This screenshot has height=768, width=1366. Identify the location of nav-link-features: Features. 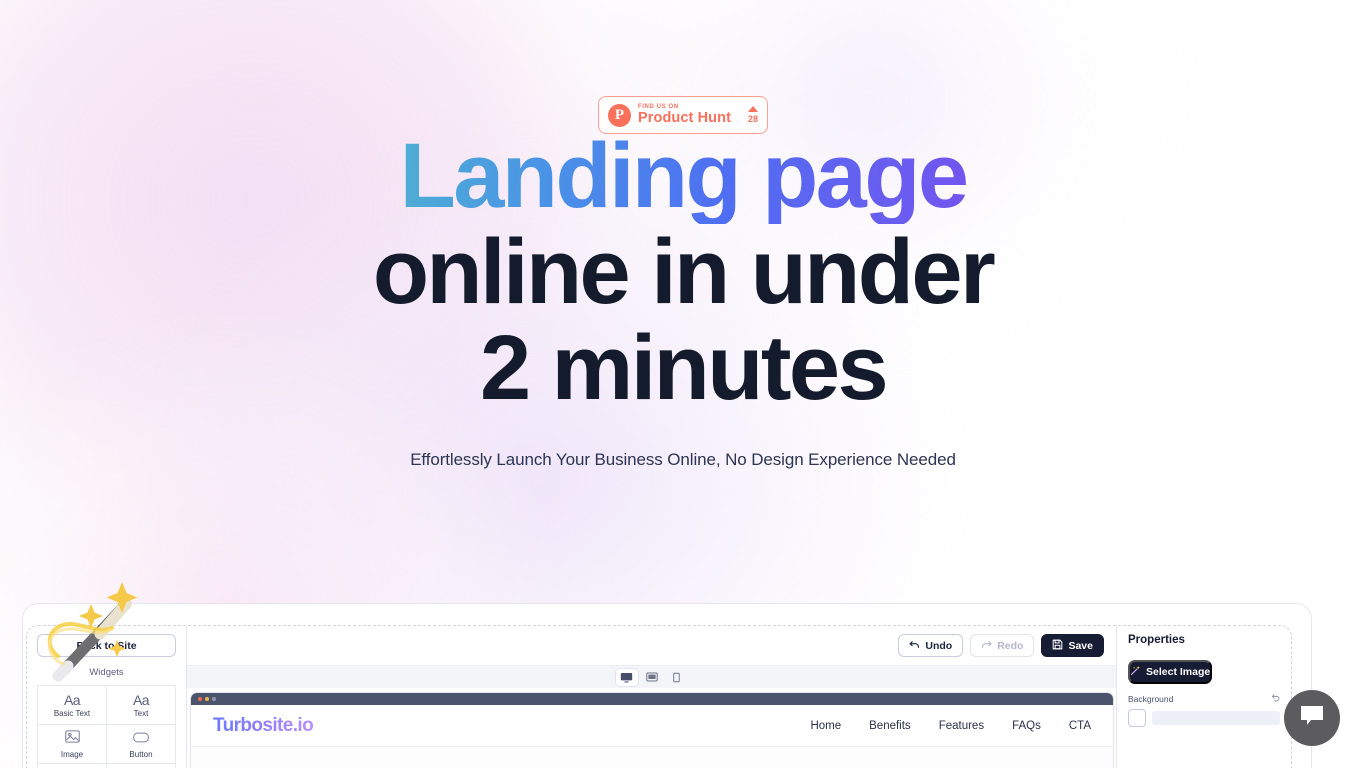
(961, 726).